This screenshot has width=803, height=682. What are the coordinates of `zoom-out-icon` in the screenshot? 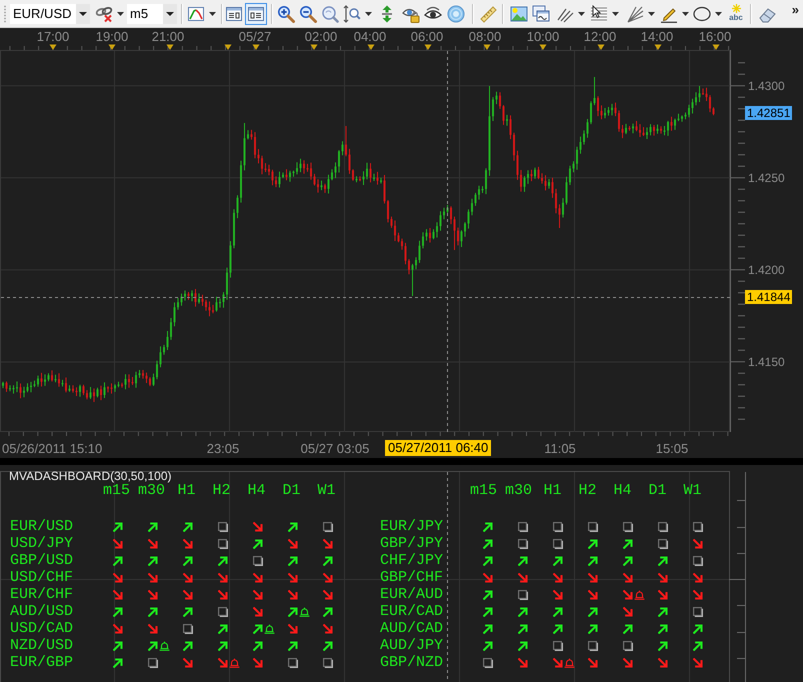 It's located at (308, 13).